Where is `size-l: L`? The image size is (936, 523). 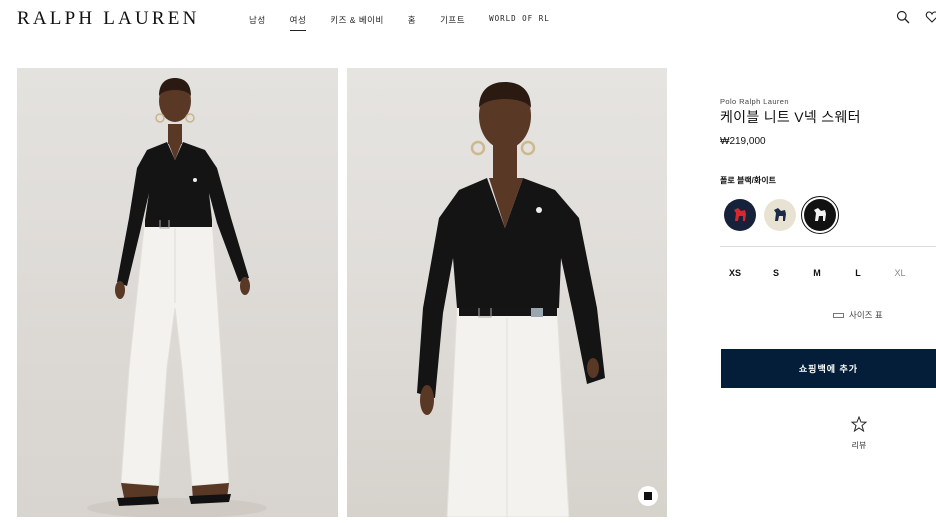
size-l: L is located at coordinates (858, 273).